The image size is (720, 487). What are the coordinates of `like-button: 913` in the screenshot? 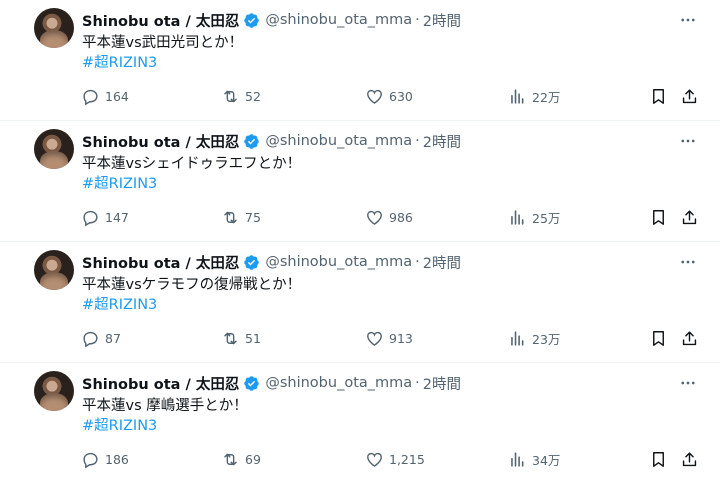 It's located at (389, 338).